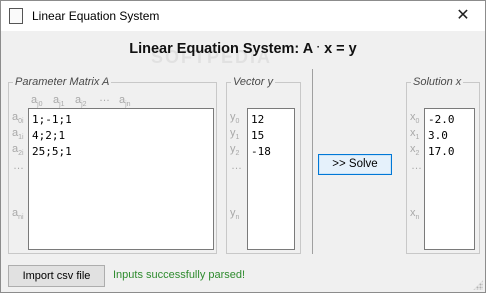 The image size is (486, 293). I want to click on page-heading: Linear Equation System: A · x = y, so click(243, 49).